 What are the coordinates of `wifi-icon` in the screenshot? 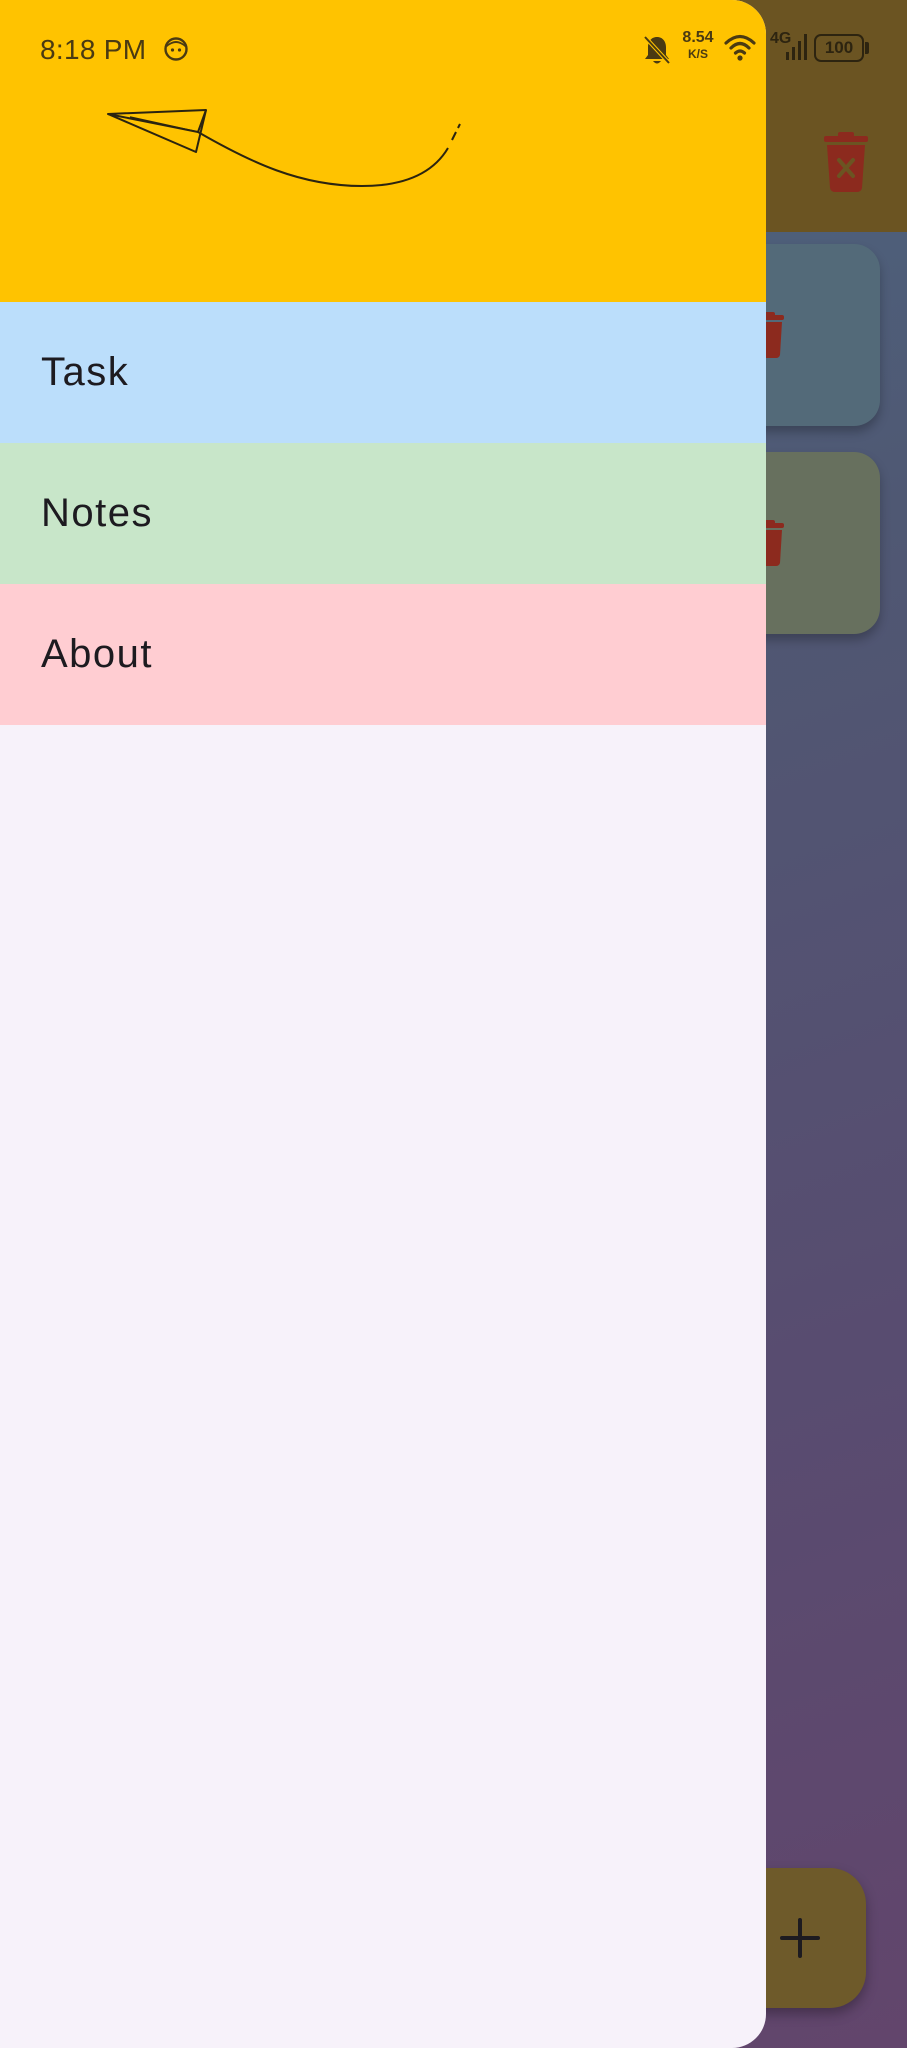 It's located at (740, 47).